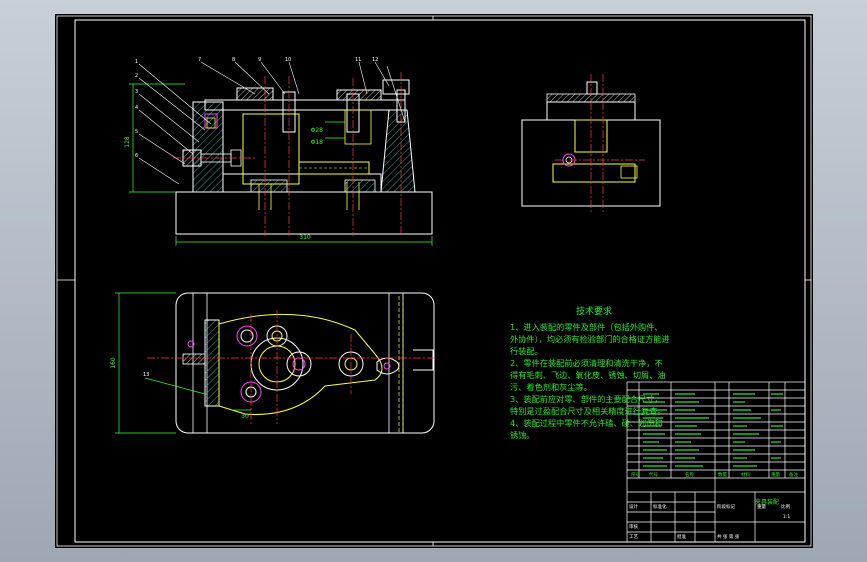 The width and height of the screenshot is (867, 562). Describe the element at coordinates (245, 416) in the screenshot. I see `dim-small: 30` at that location.